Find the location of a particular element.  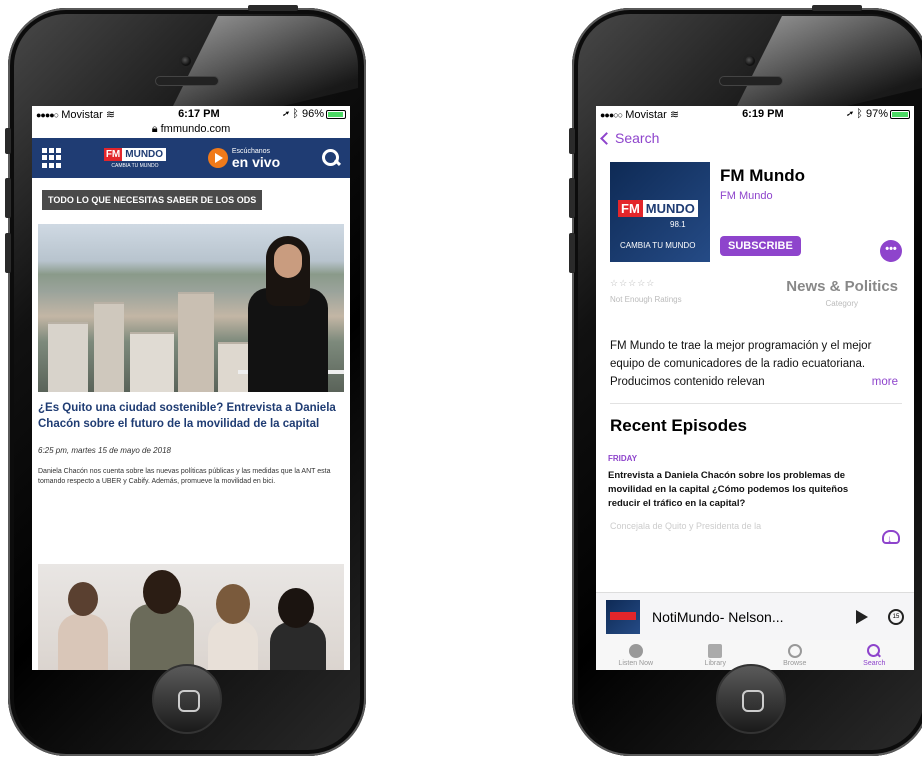

tab-label: Library is located at coordinates (715, 663).